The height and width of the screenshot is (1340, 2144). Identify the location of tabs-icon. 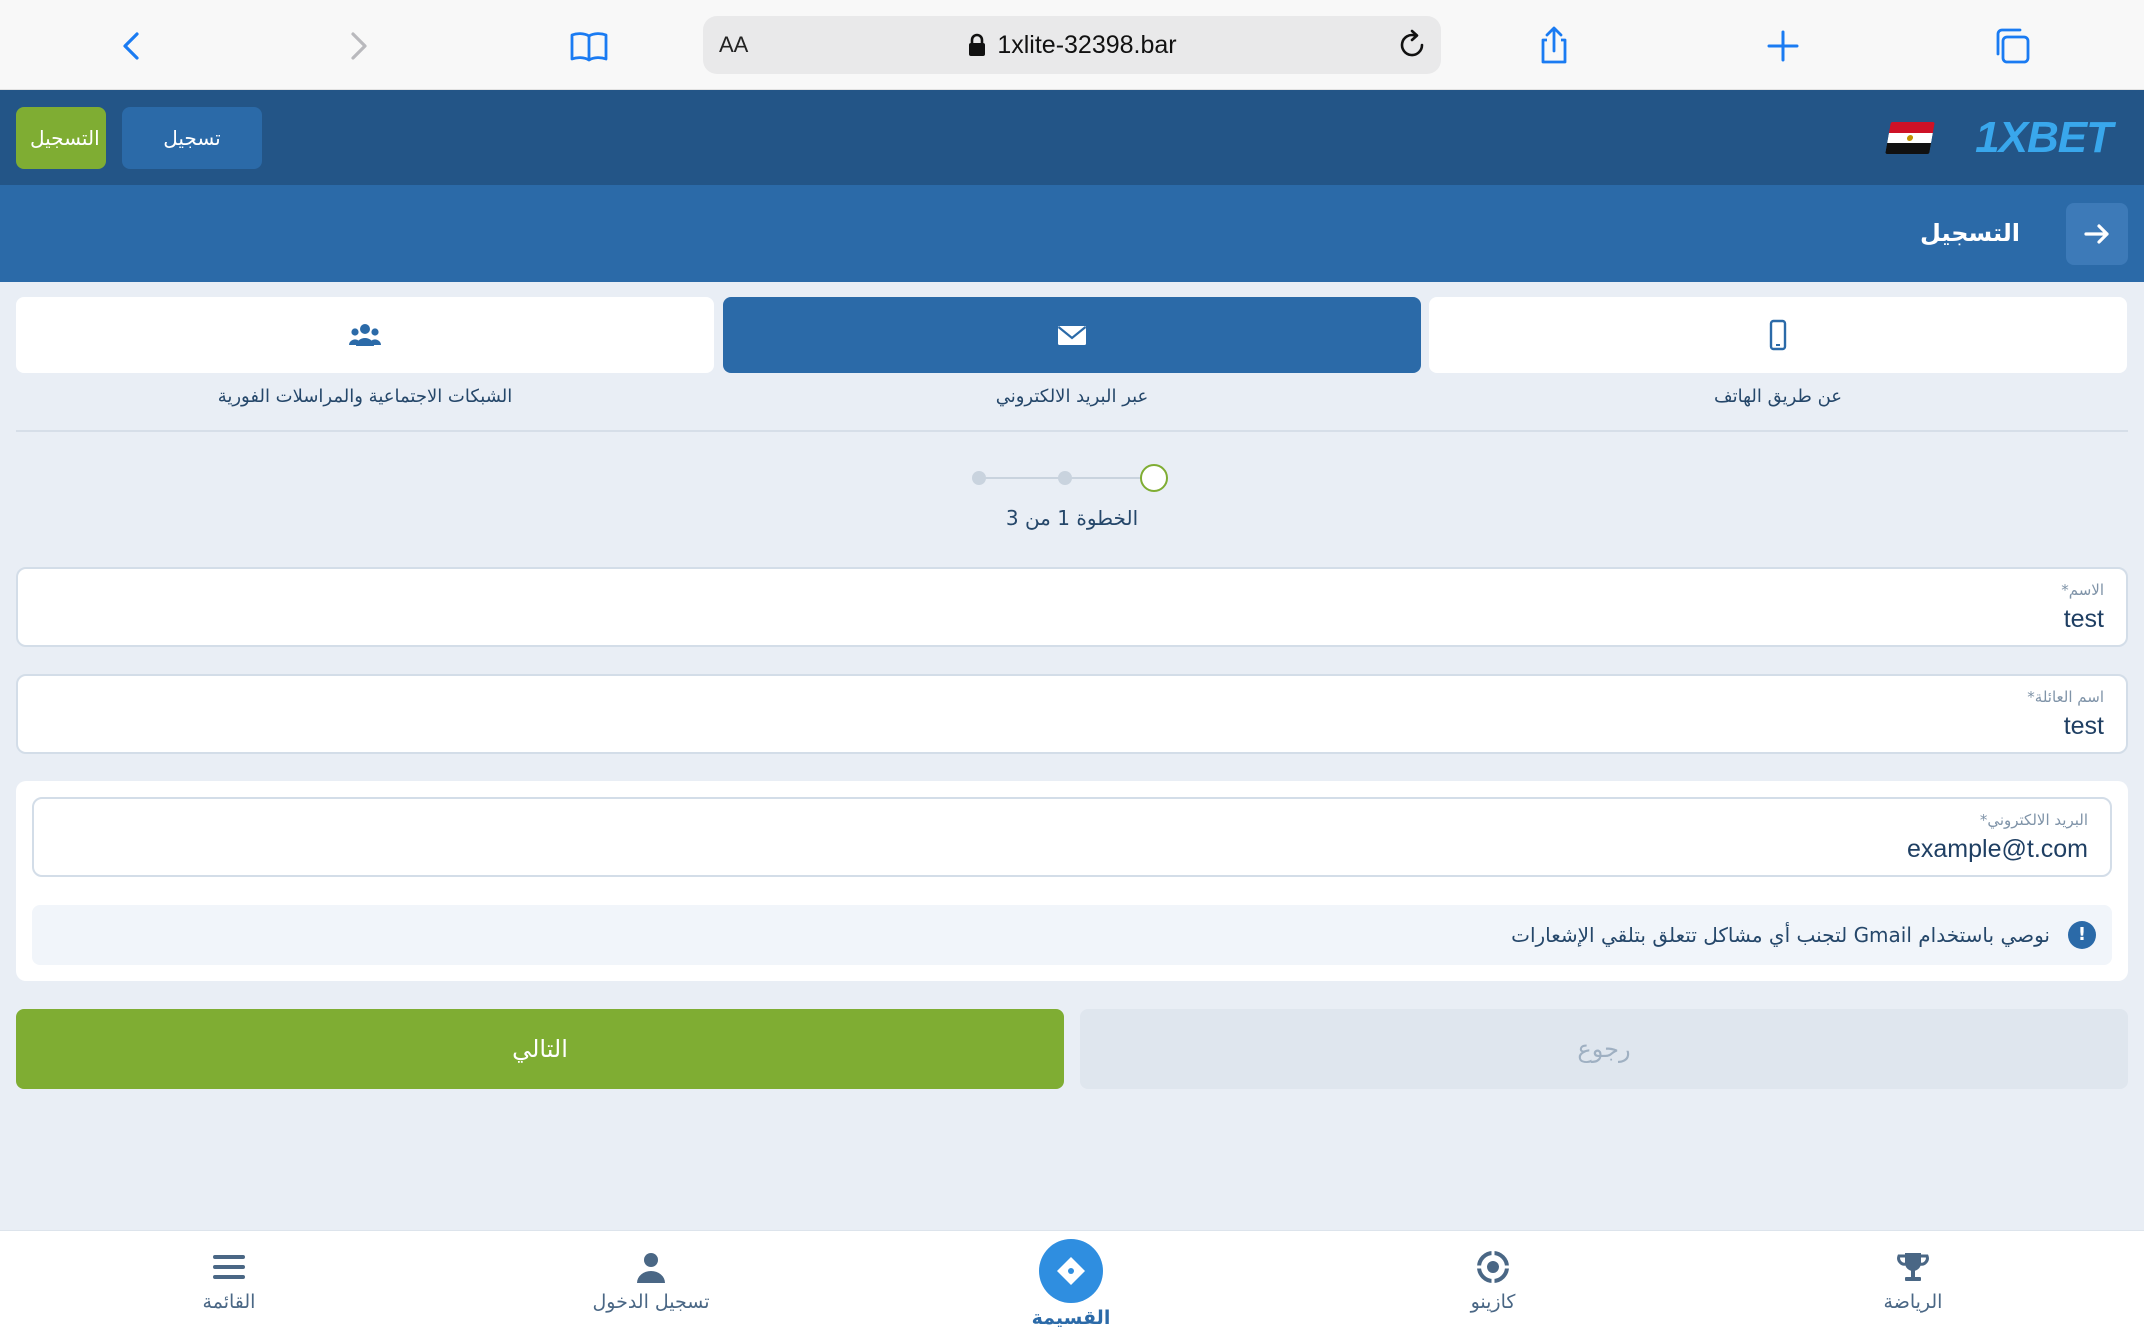
(2013, 46).